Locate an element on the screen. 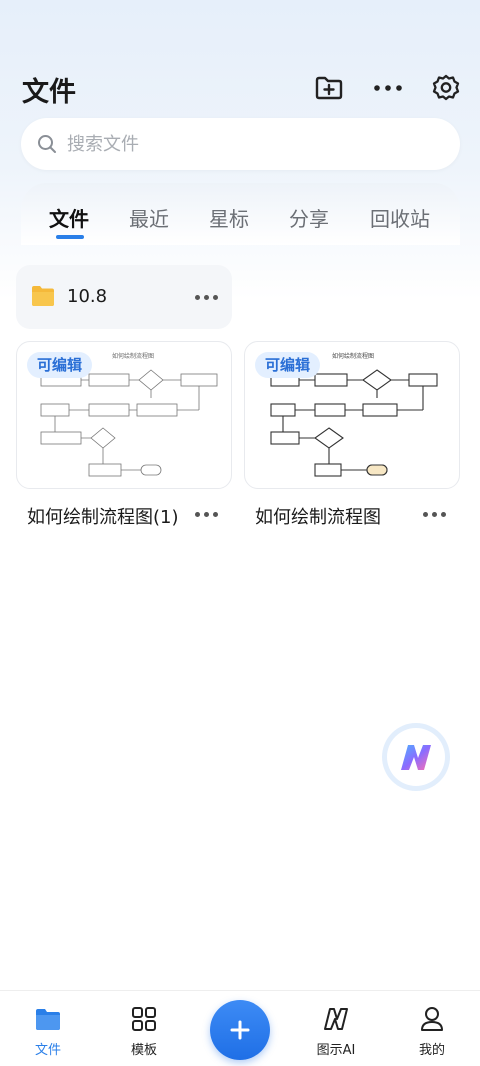  tab-trash: 回收站 is located at coordinates (400, 217).